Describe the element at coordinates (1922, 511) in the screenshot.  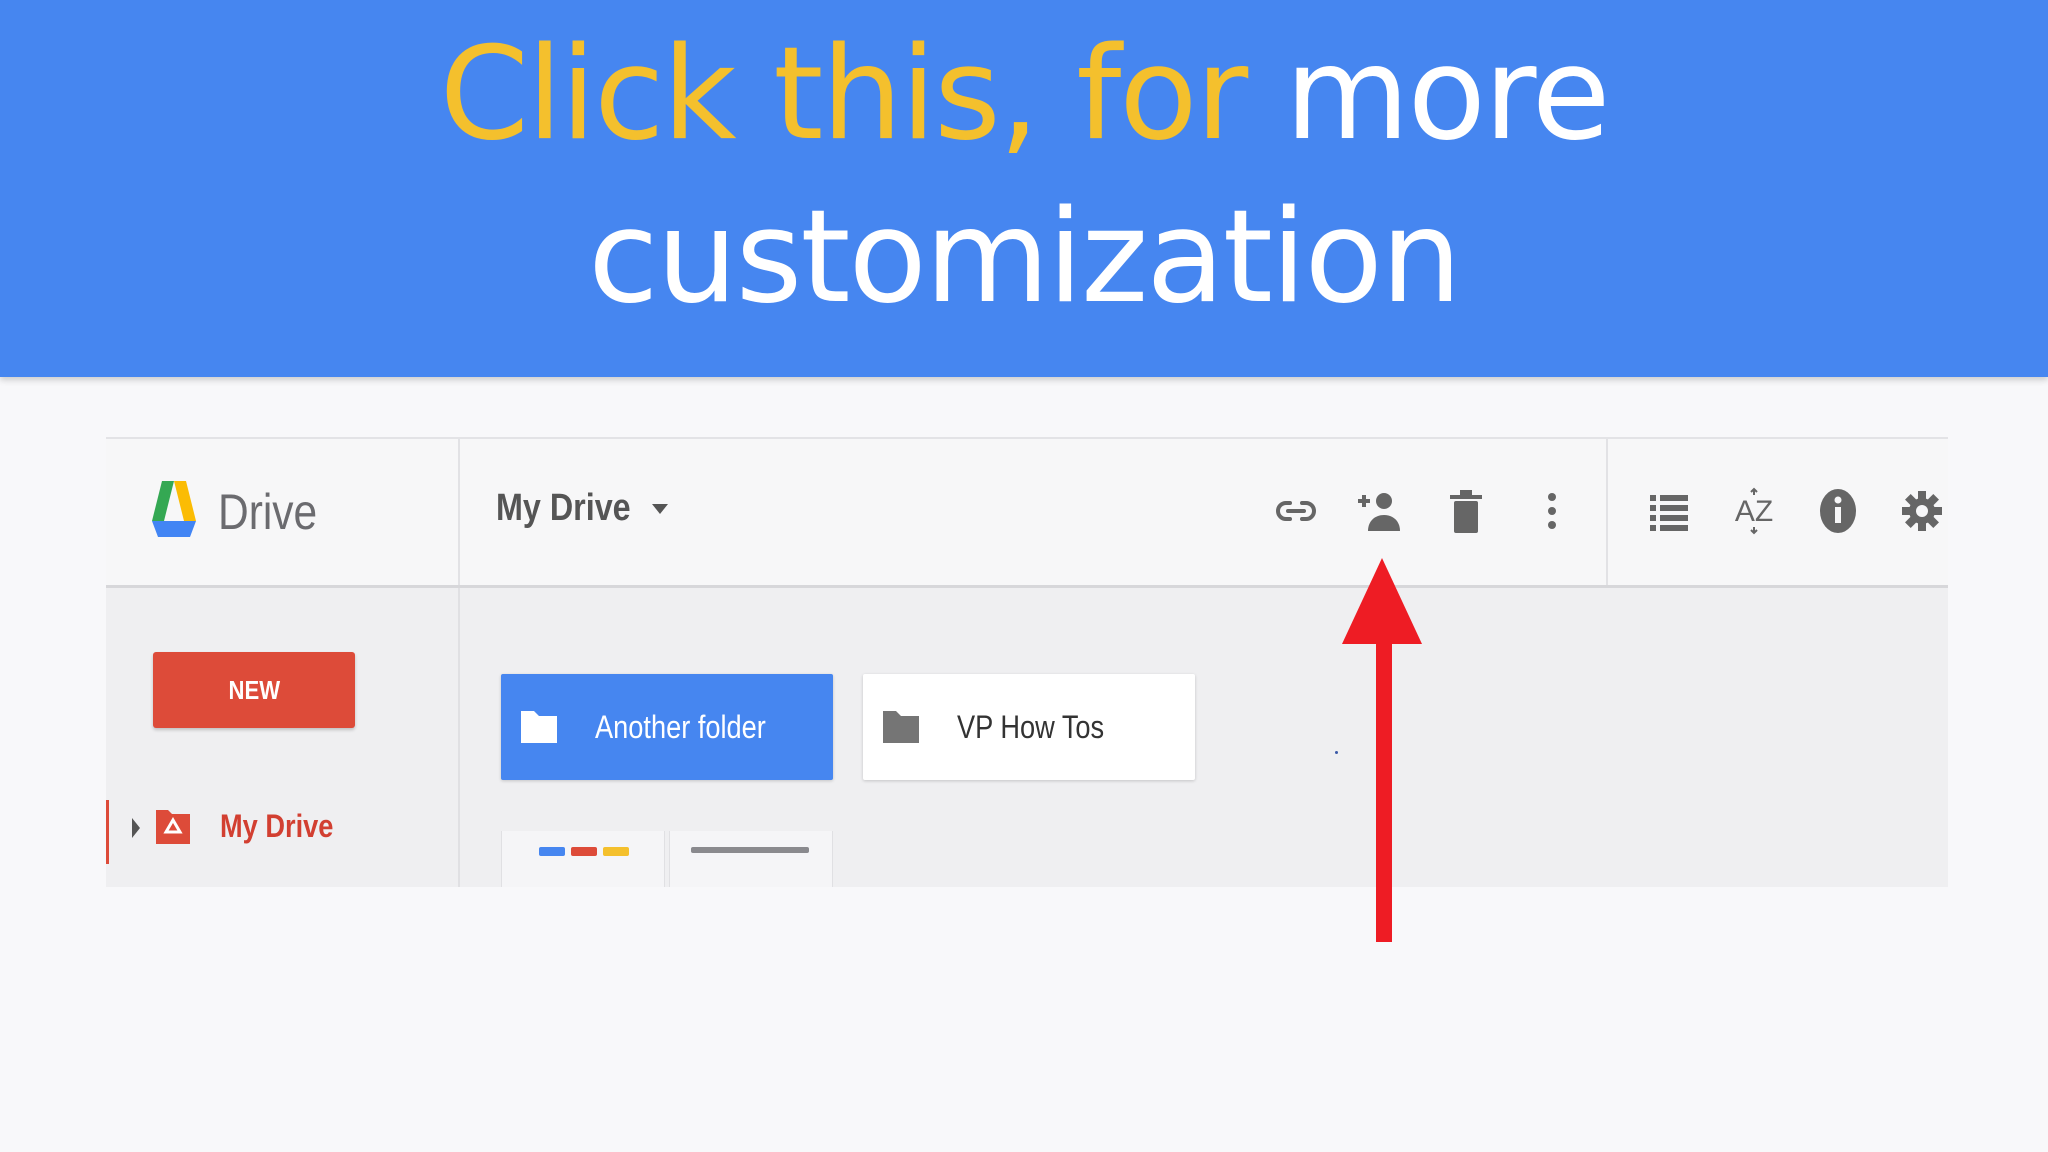
I see `settings-gear-icon` at that location.